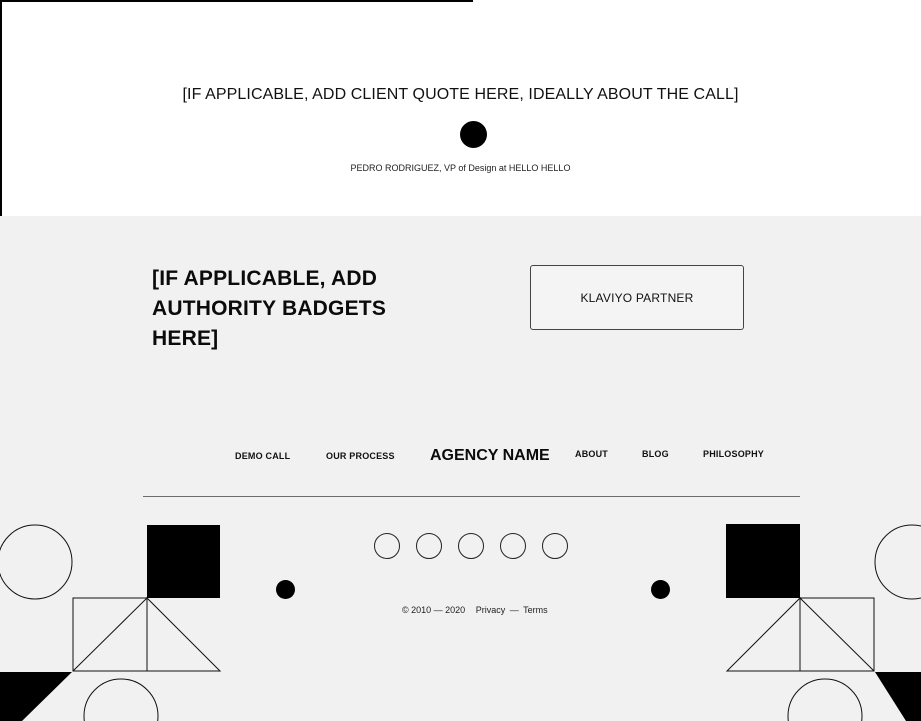 The image size is (921, 721). Describe the element at coordinates (660, 589) in the screenshot. I see `decorative-dot-right` at that location.